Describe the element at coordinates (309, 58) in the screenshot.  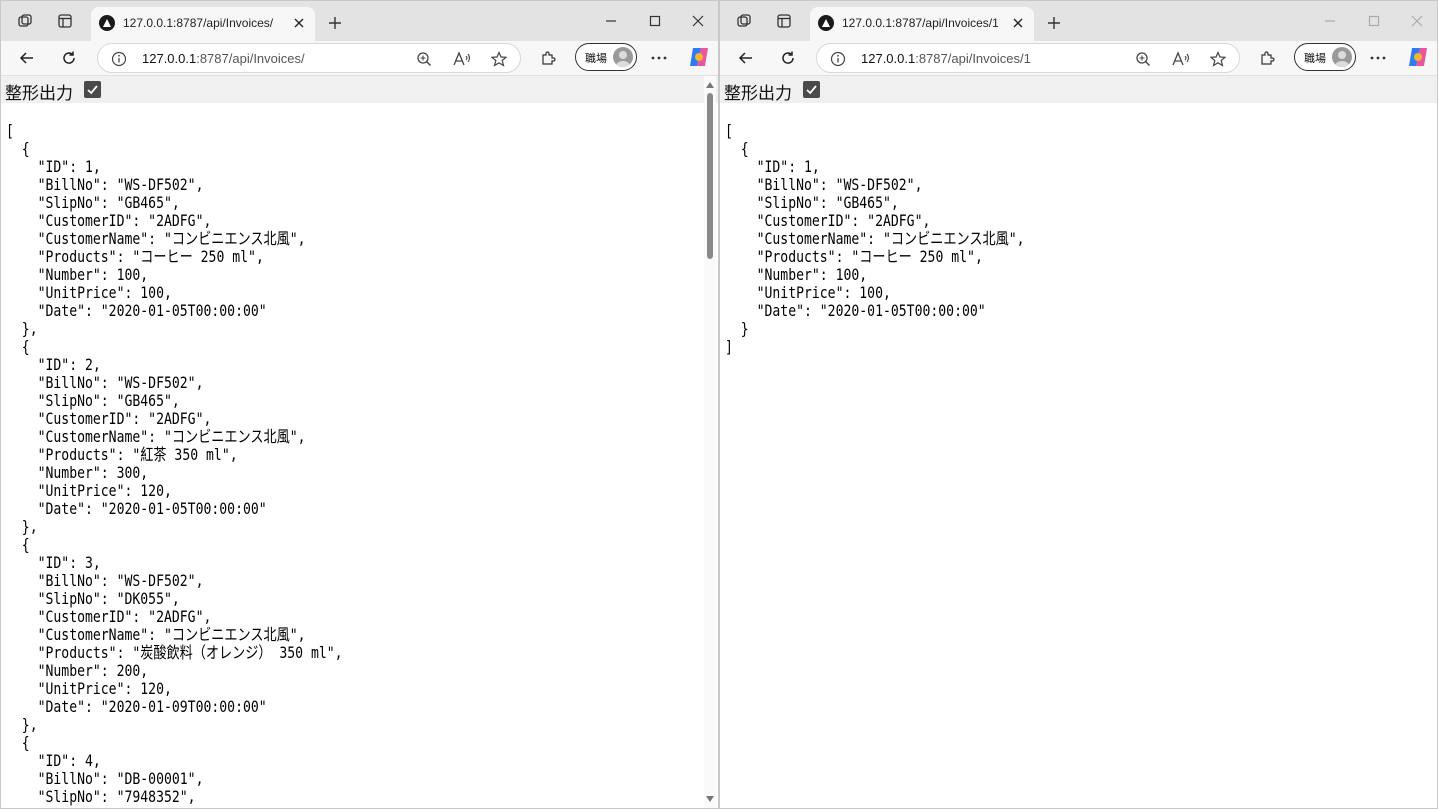
I see `address-bar: 127.0.0.1:8787/api/Invoices/` at that location.